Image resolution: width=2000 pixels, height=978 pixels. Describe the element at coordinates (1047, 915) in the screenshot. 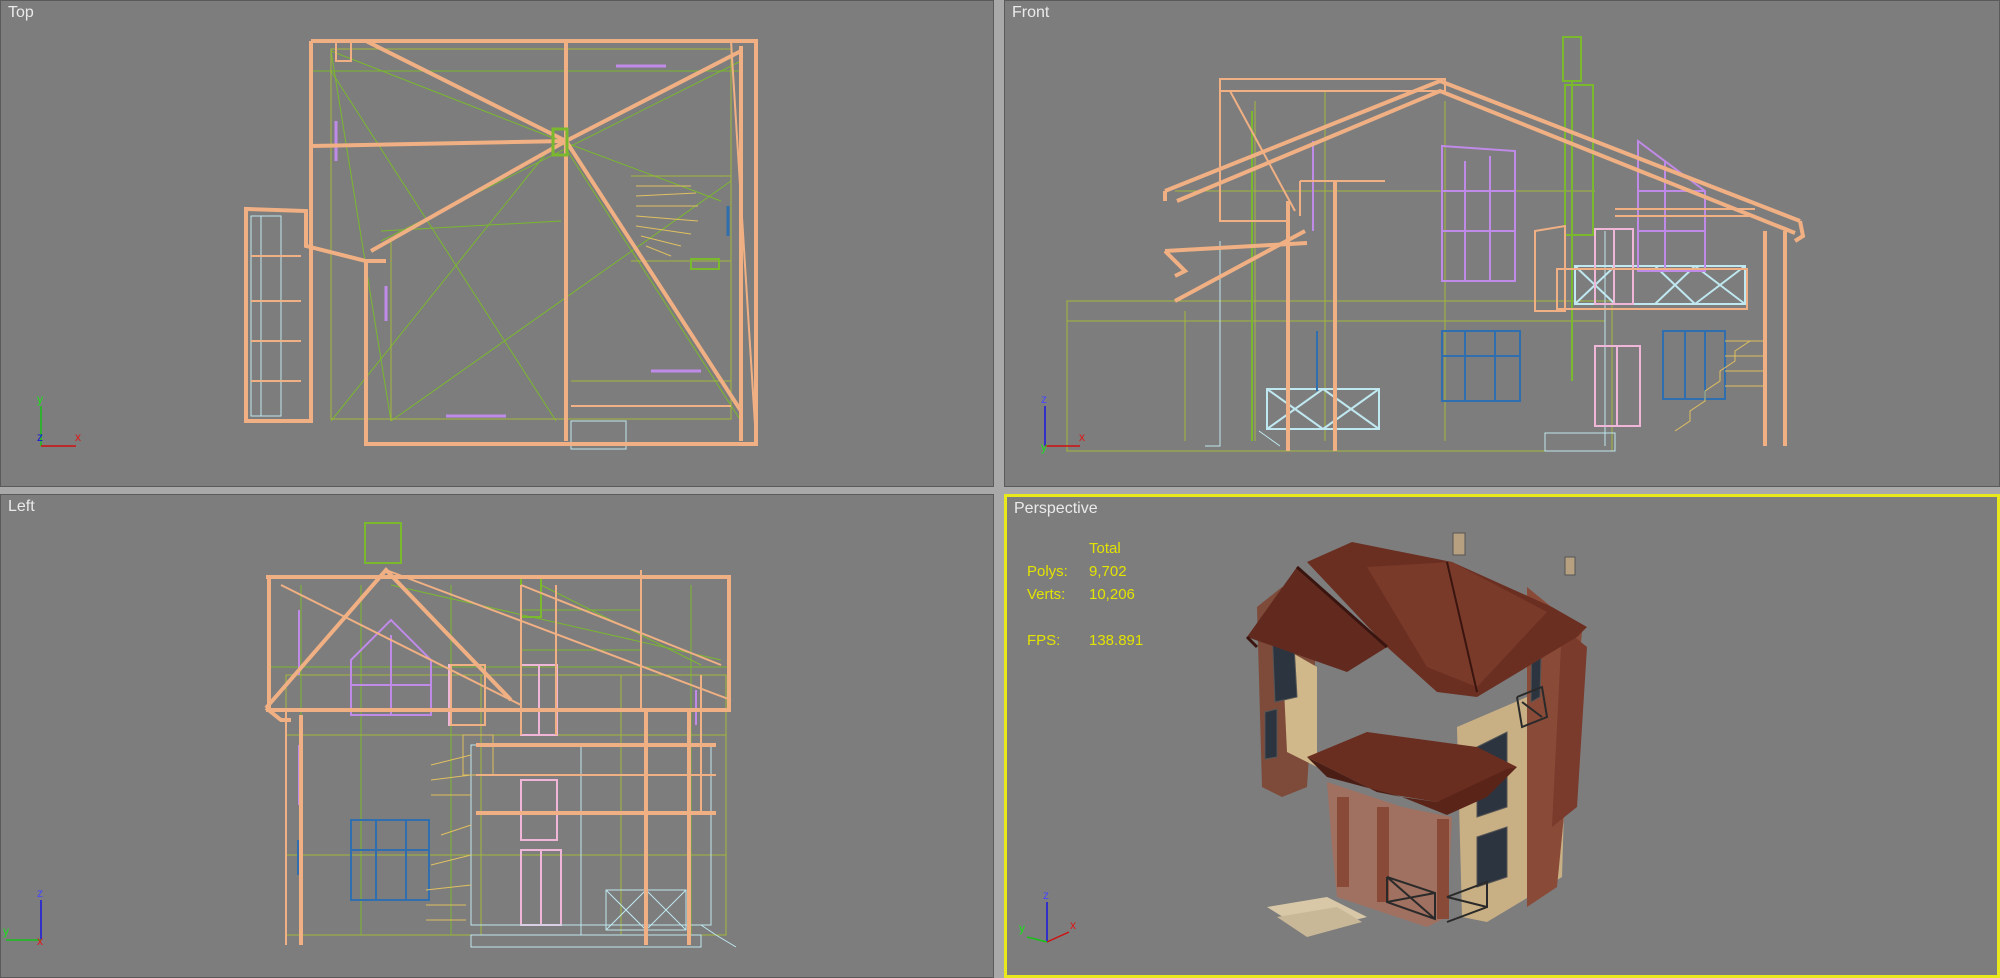

I see `axis-gizmo-perspective: z y x` at that location.